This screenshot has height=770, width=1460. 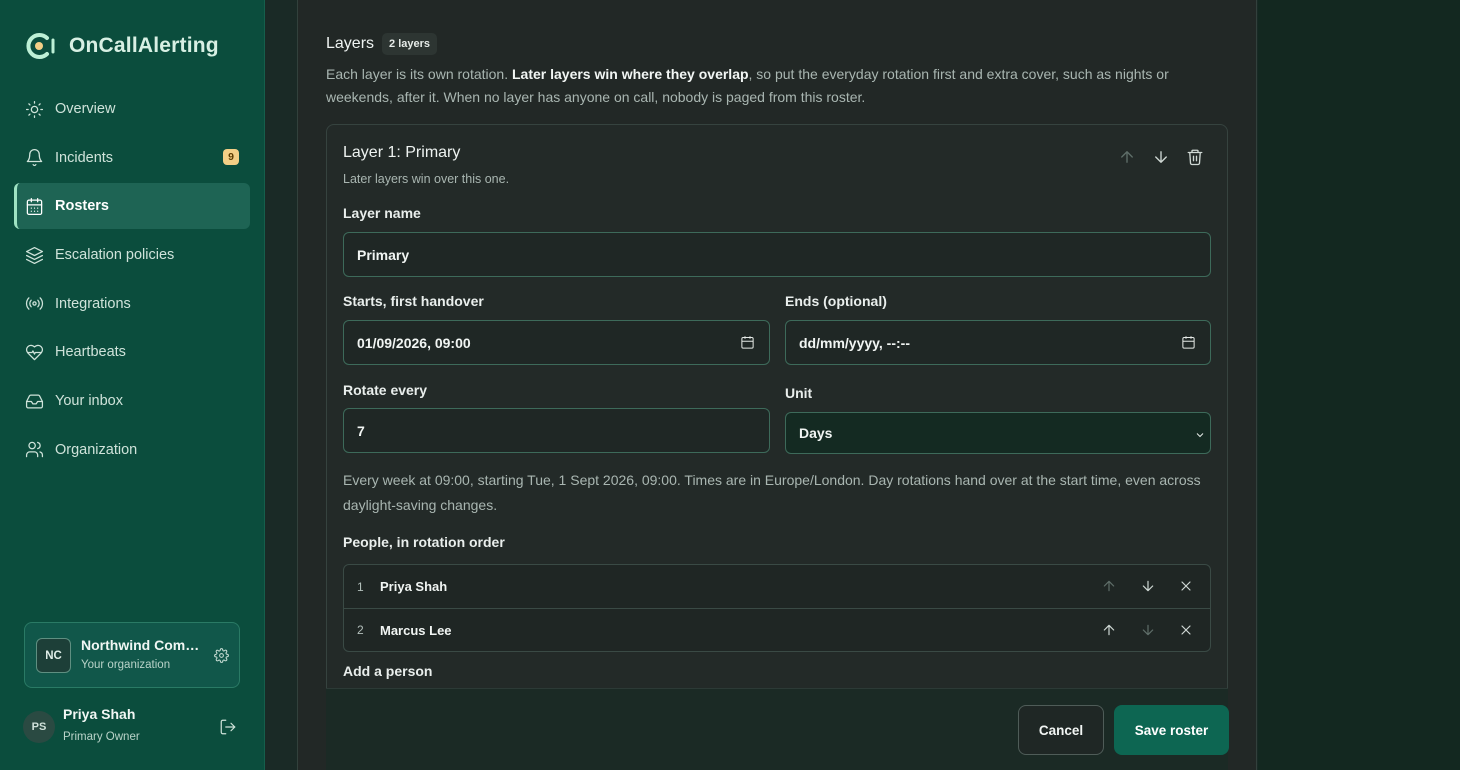 I want to click on user-name: Priya Shah, so click(x=99, y=714).